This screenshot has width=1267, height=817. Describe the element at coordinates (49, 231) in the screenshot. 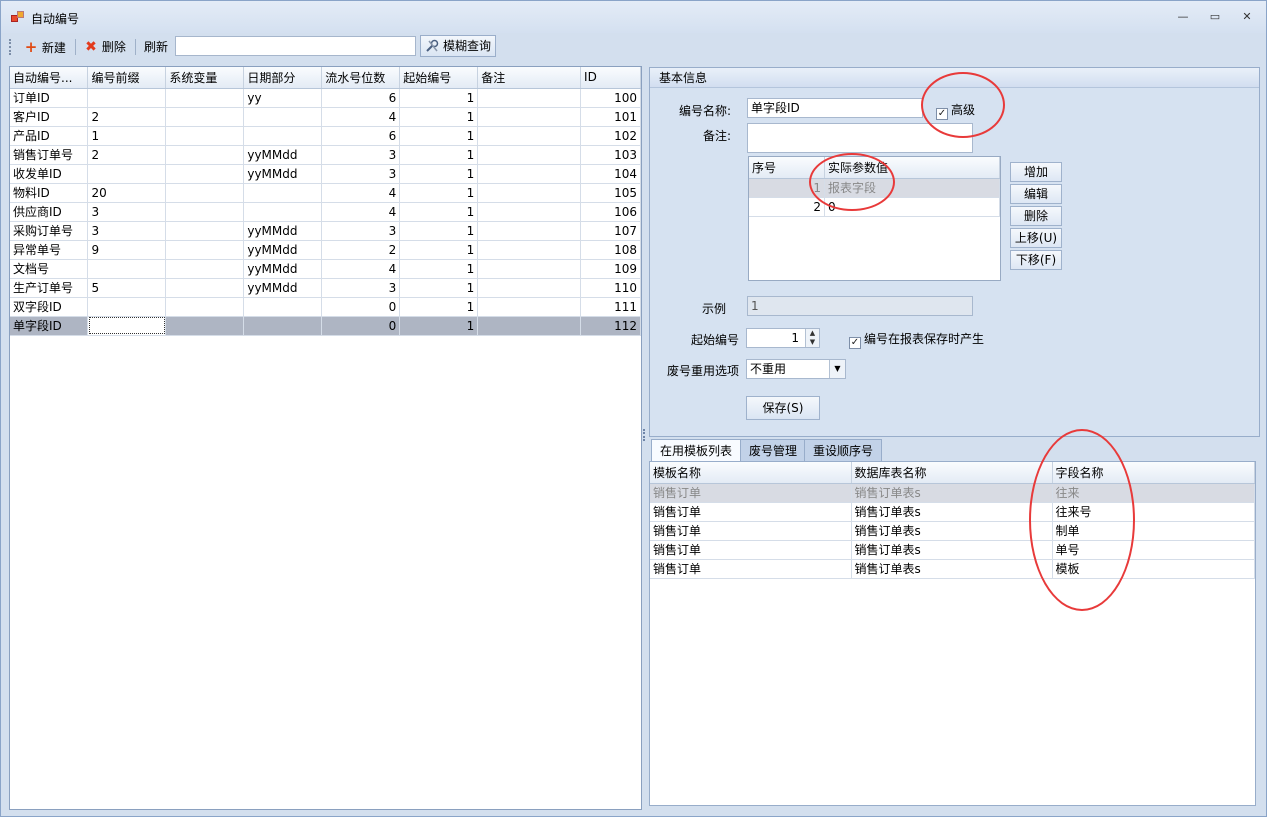

I see `table-cell: 采购订单号` at that location.